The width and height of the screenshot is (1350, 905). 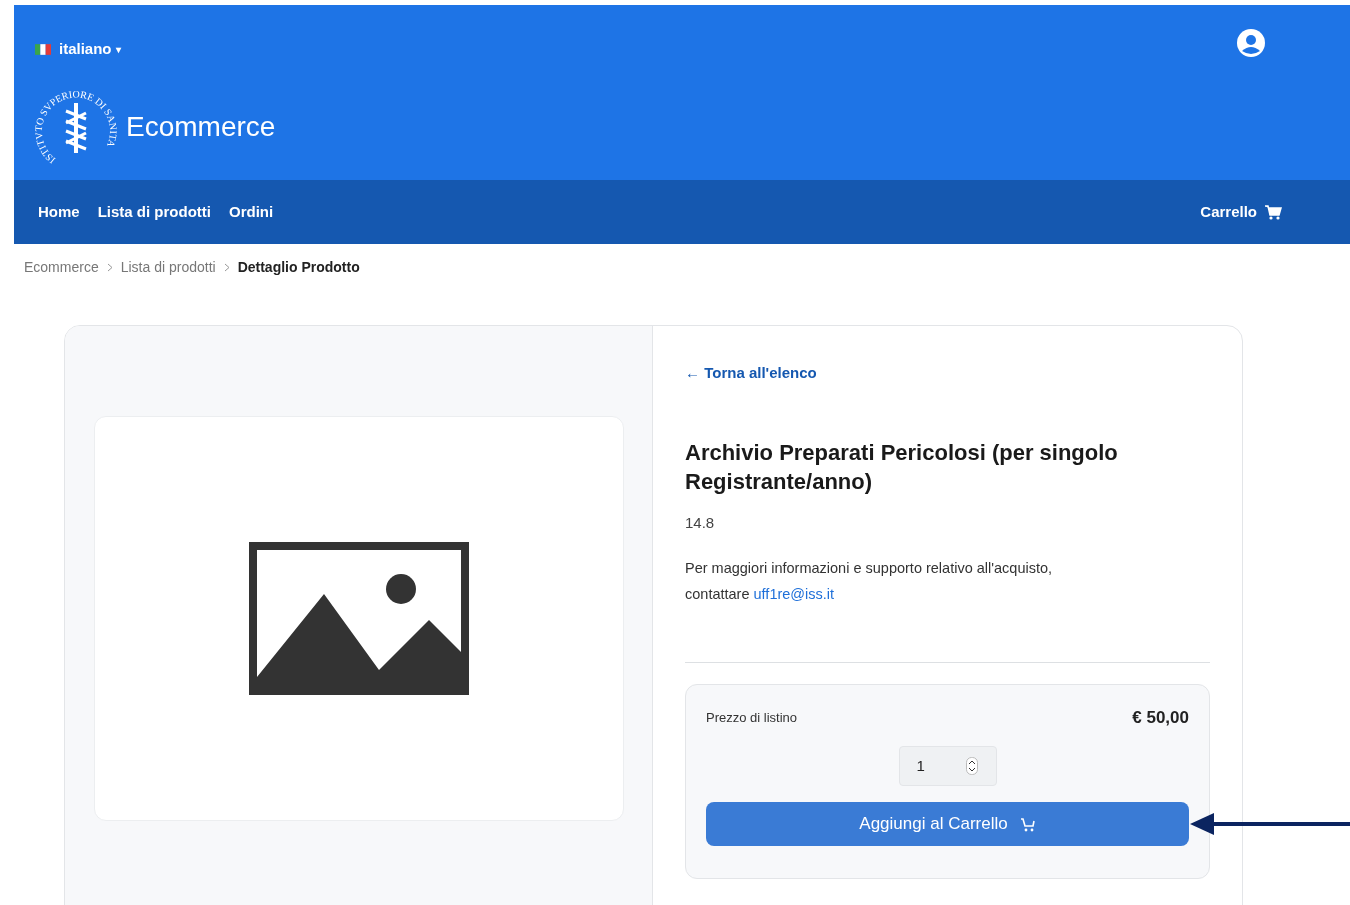 I want to click on nav-link: Home, so click(x=59, y=212).